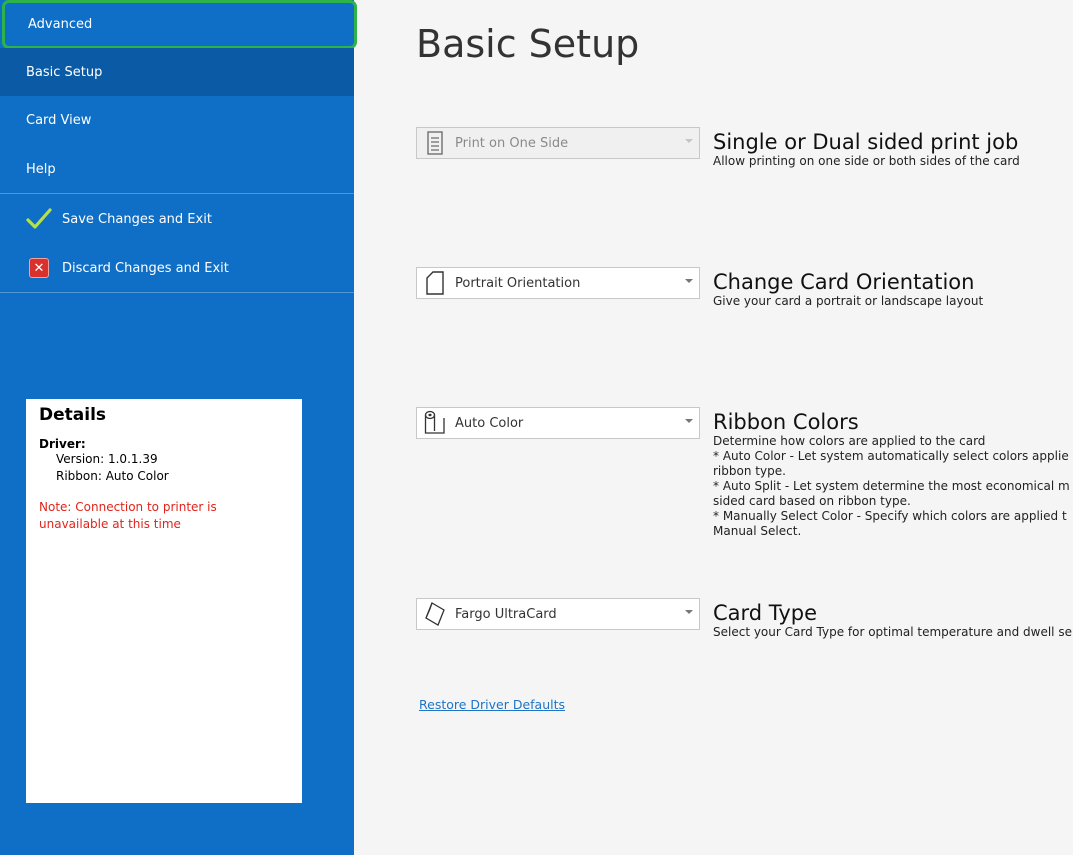  What do you see at coordinates (179, 24) in the screenshot?
I see `nav-advanced: Advanced` at bounding box center [179, 24].